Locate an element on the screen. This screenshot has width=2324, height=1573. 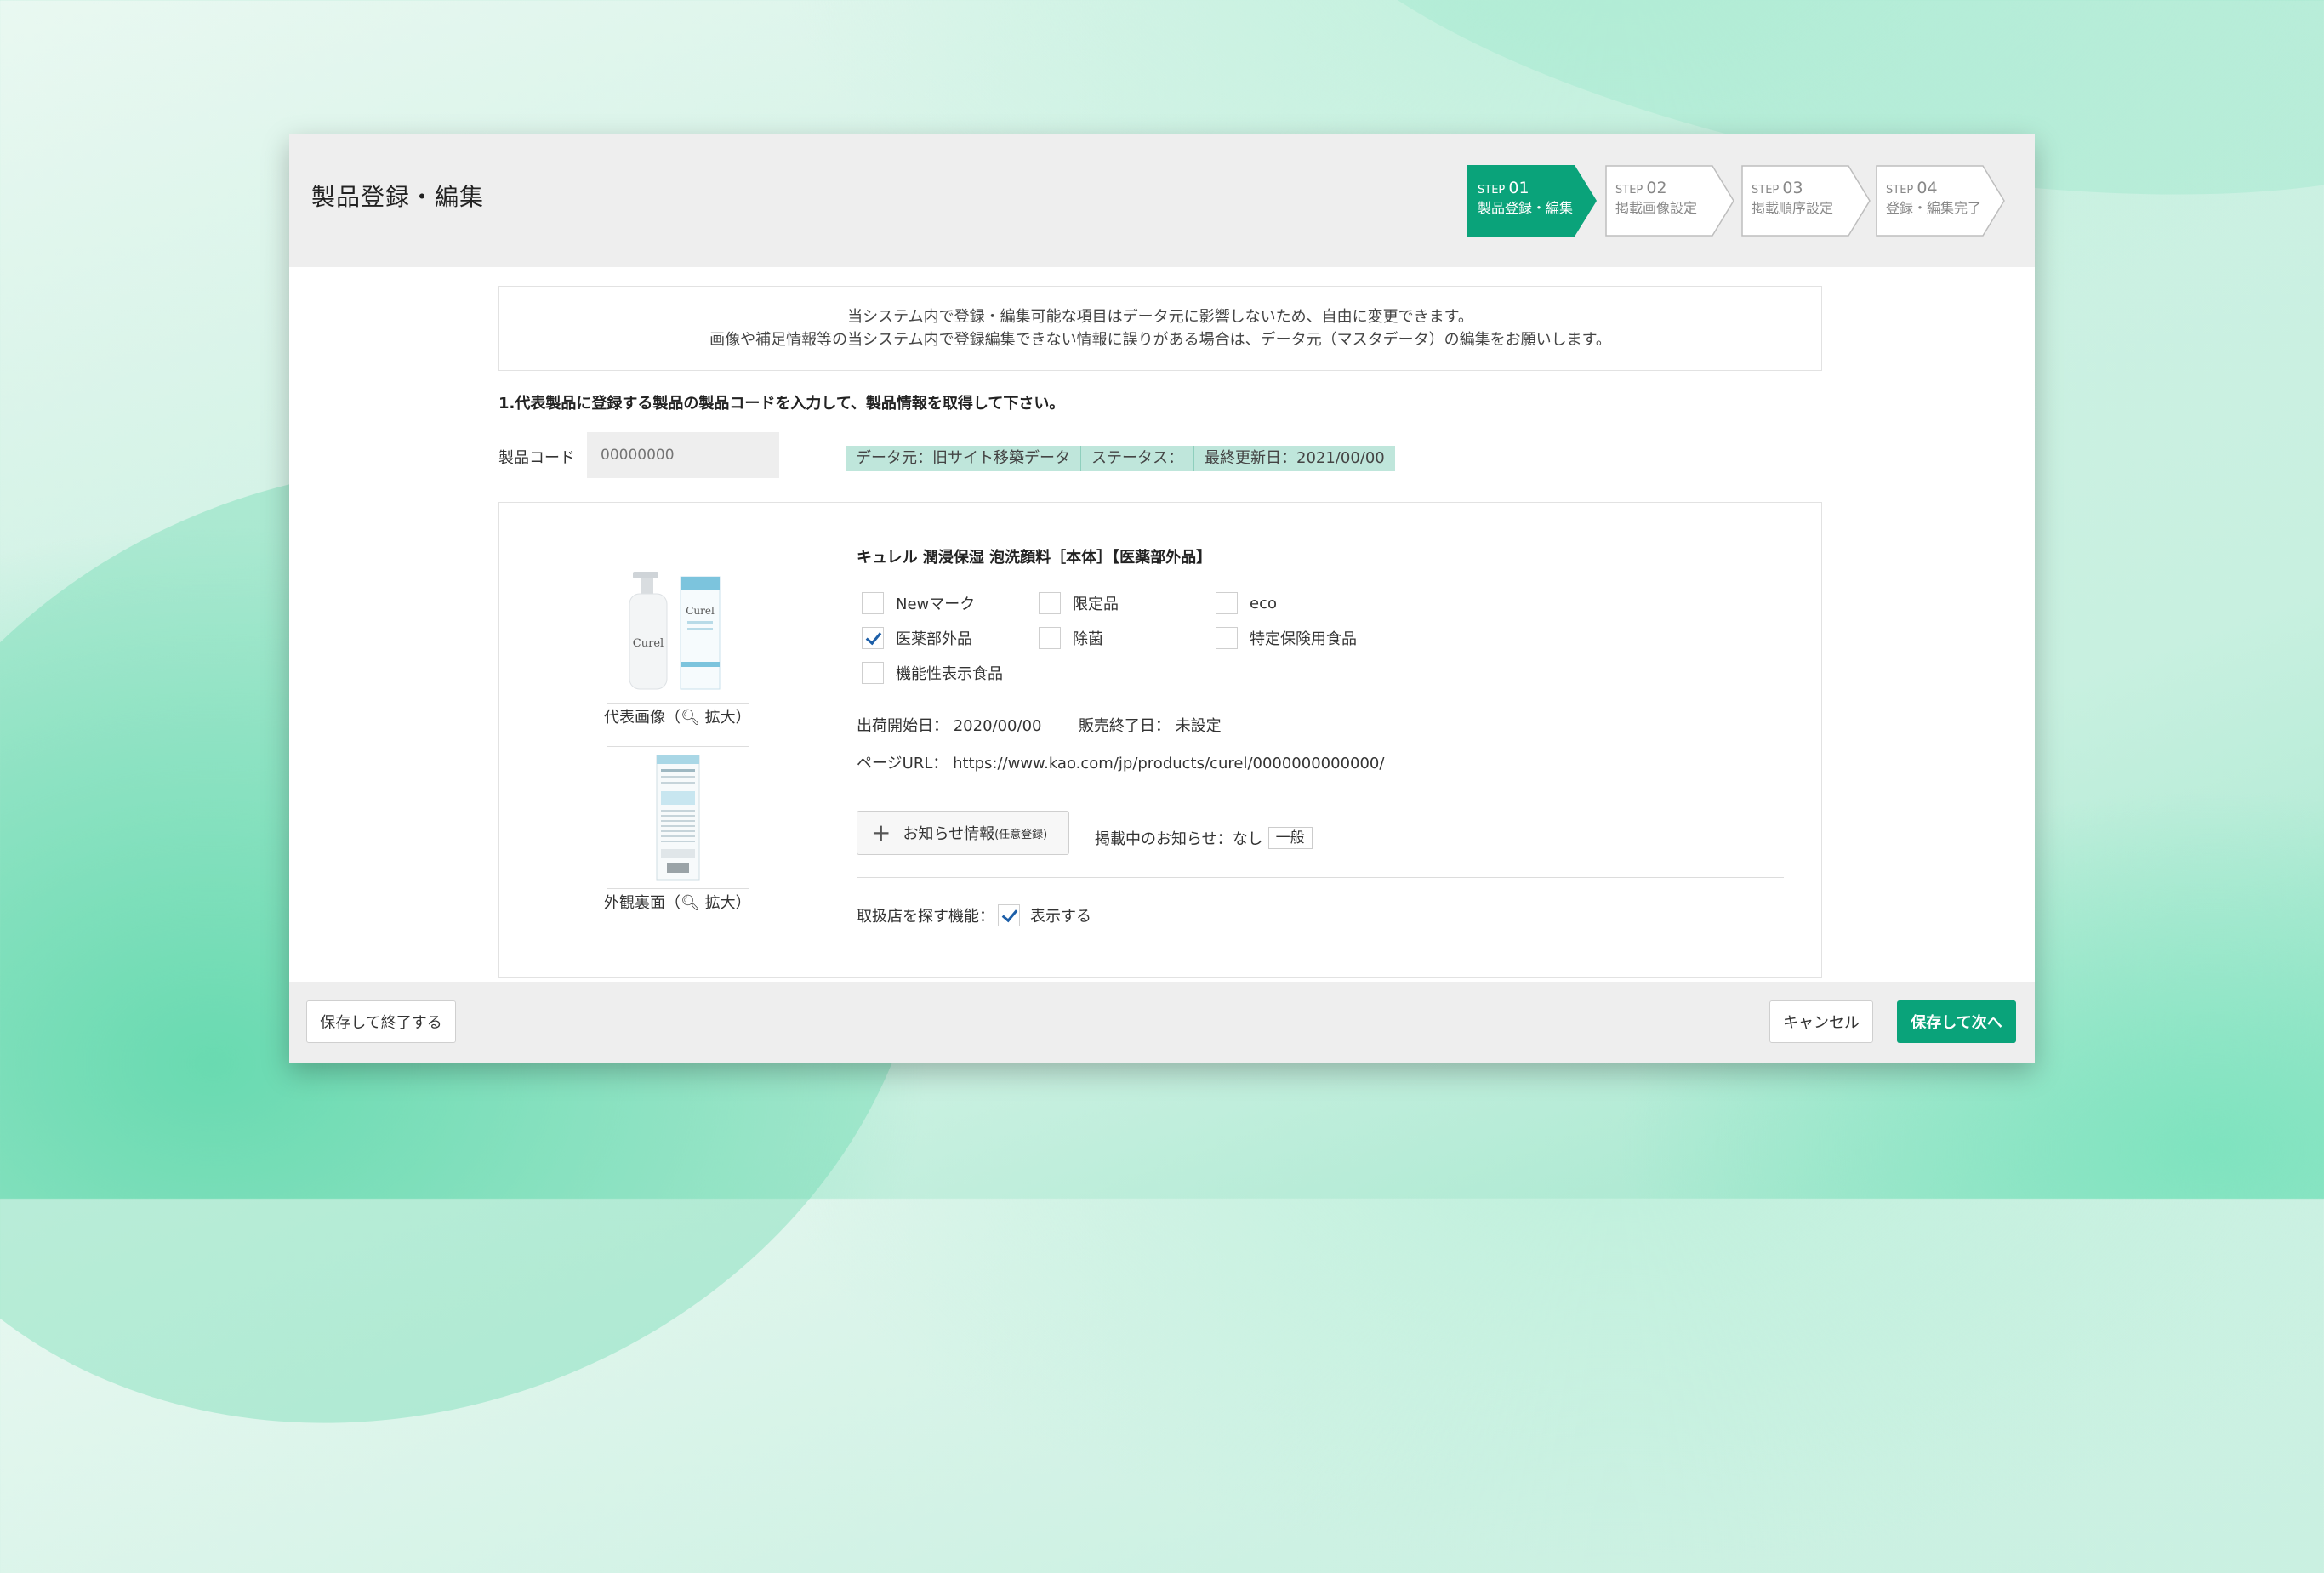
checkbox-box-checked is located at coordinates (873, 638).